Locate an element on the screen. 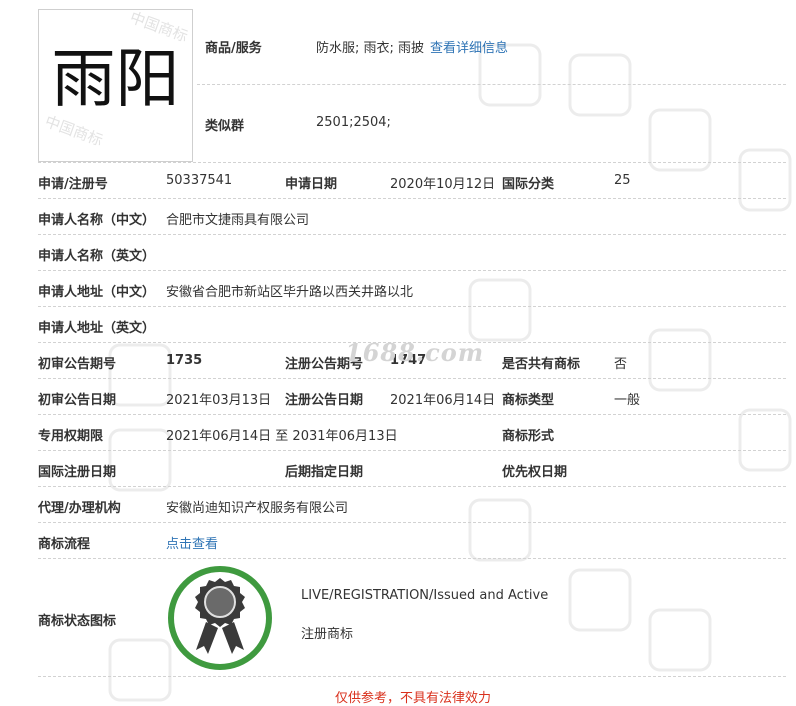 The height and width of the screenshot is (706, 796). reg-pub-date-value: 2021年06月14日 is located at coordinates (443, 400).